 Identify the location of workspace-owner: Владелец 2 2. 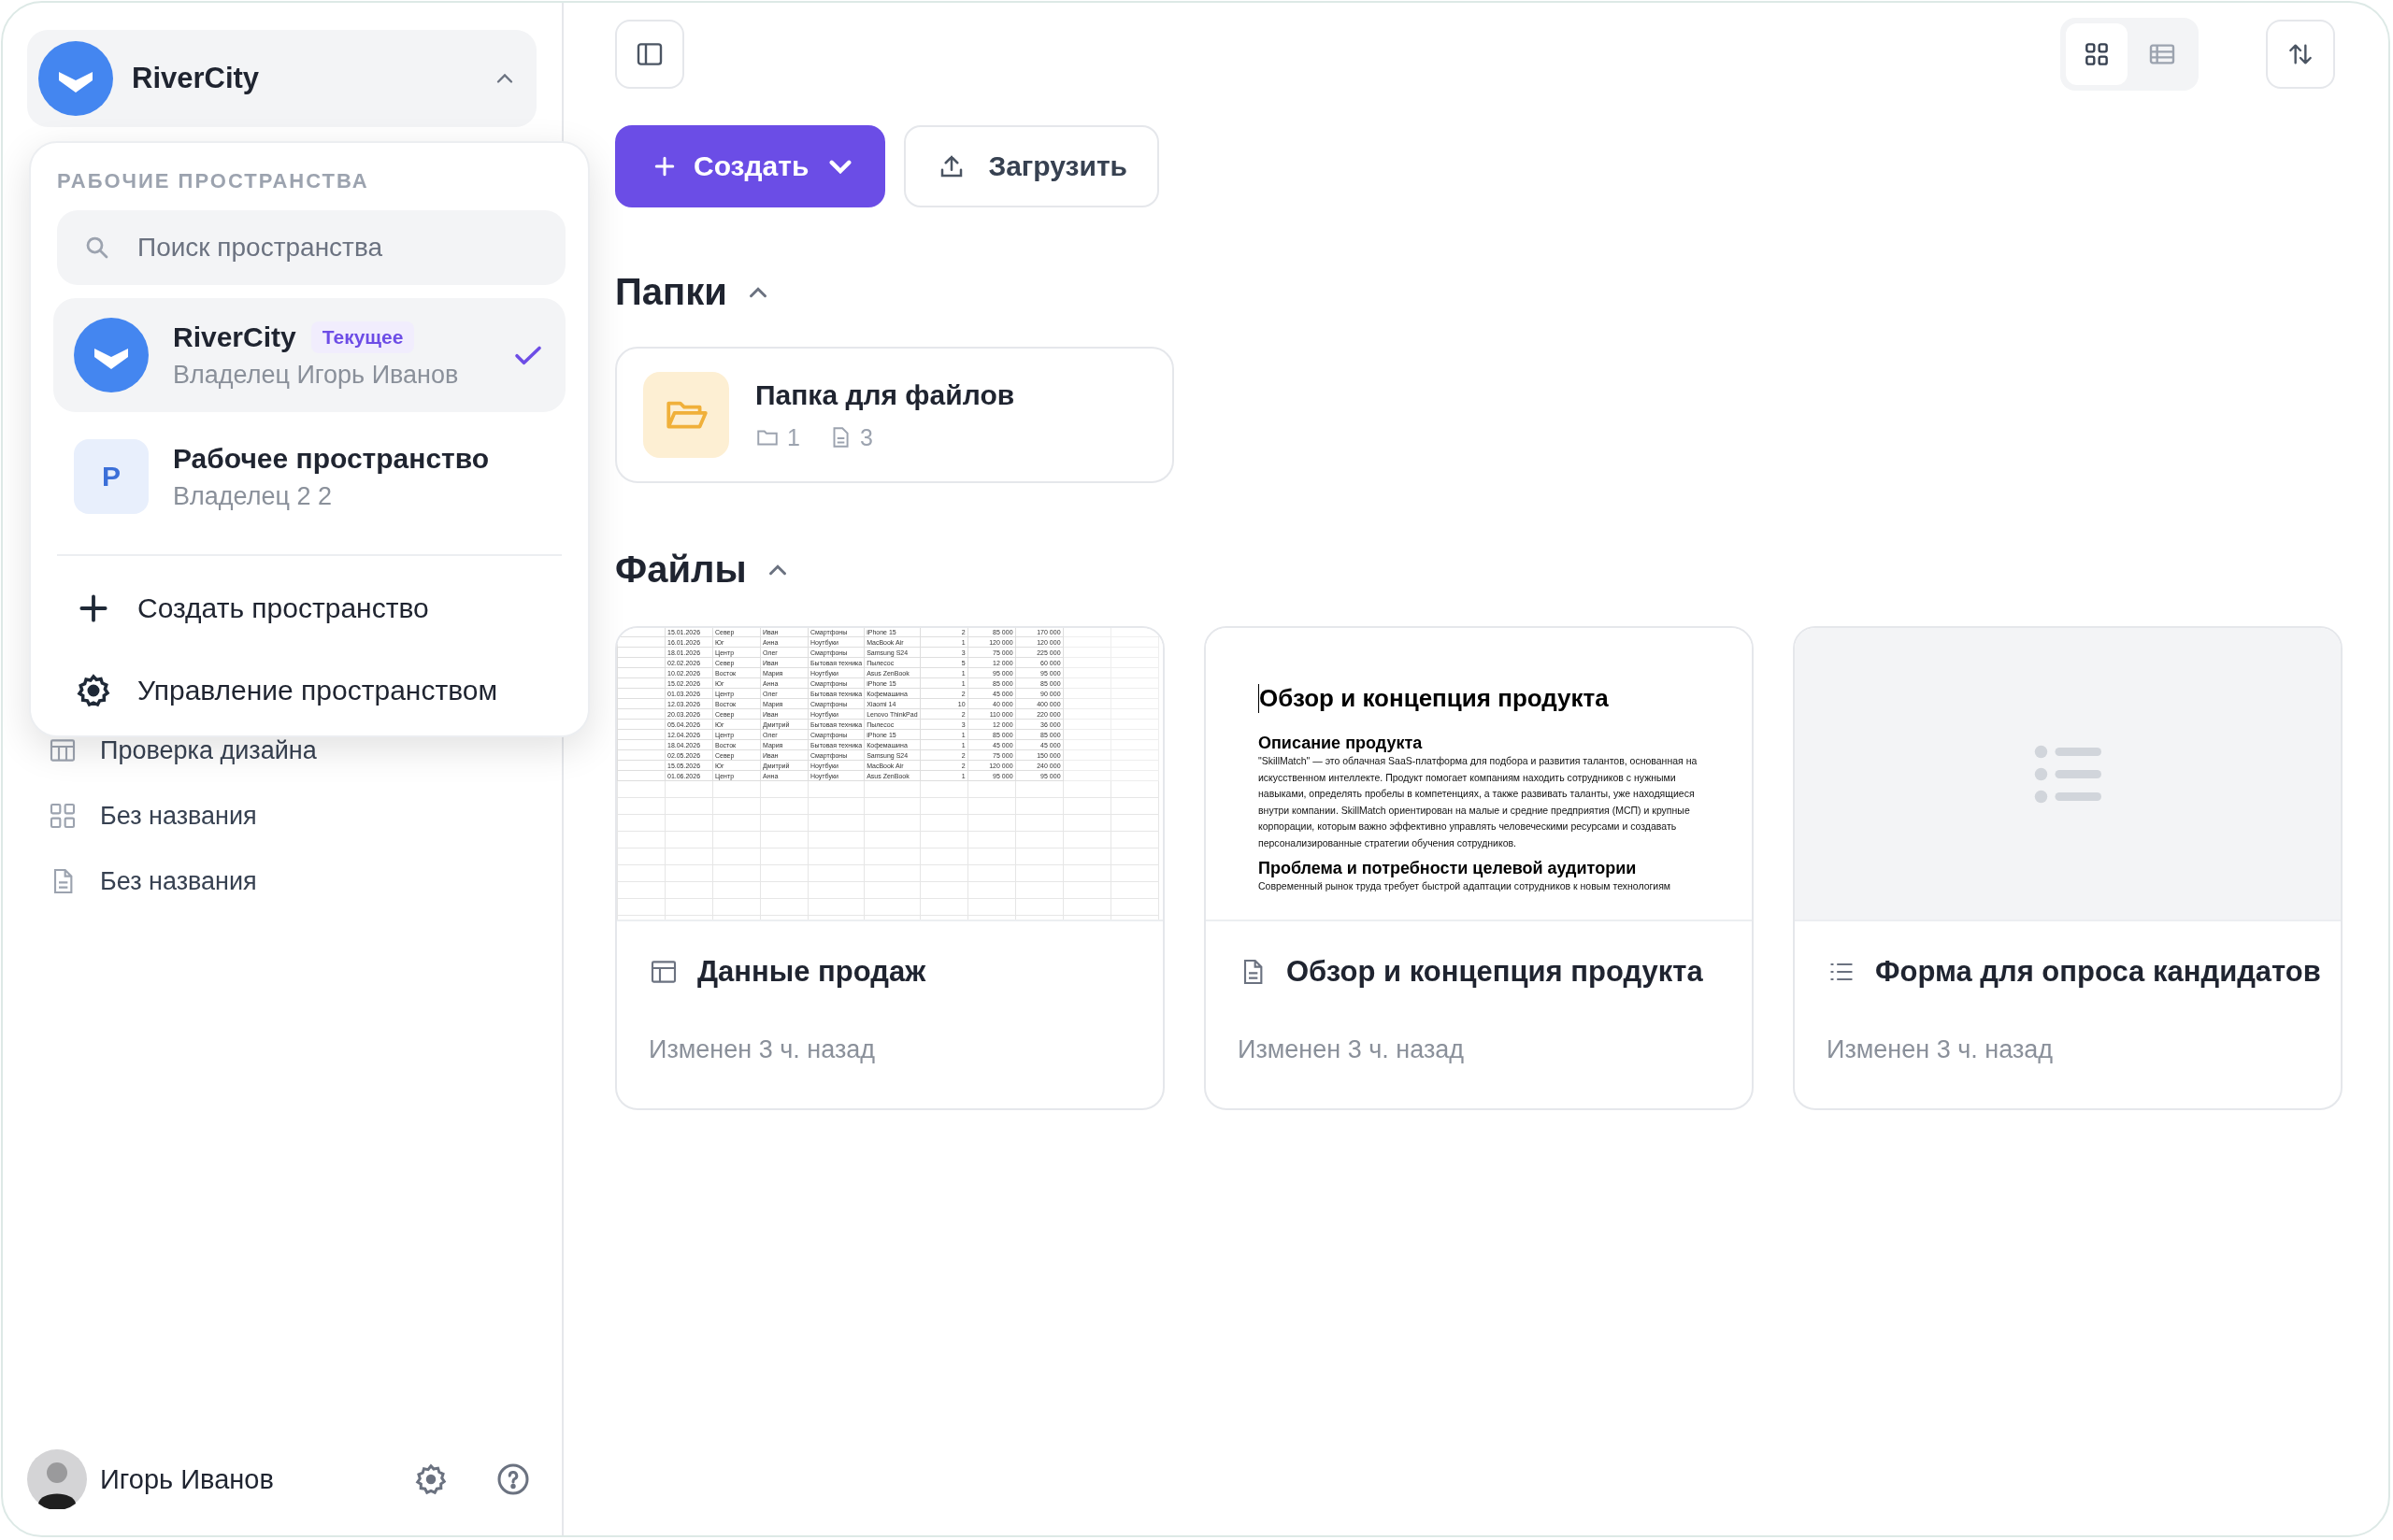
(253, 496).